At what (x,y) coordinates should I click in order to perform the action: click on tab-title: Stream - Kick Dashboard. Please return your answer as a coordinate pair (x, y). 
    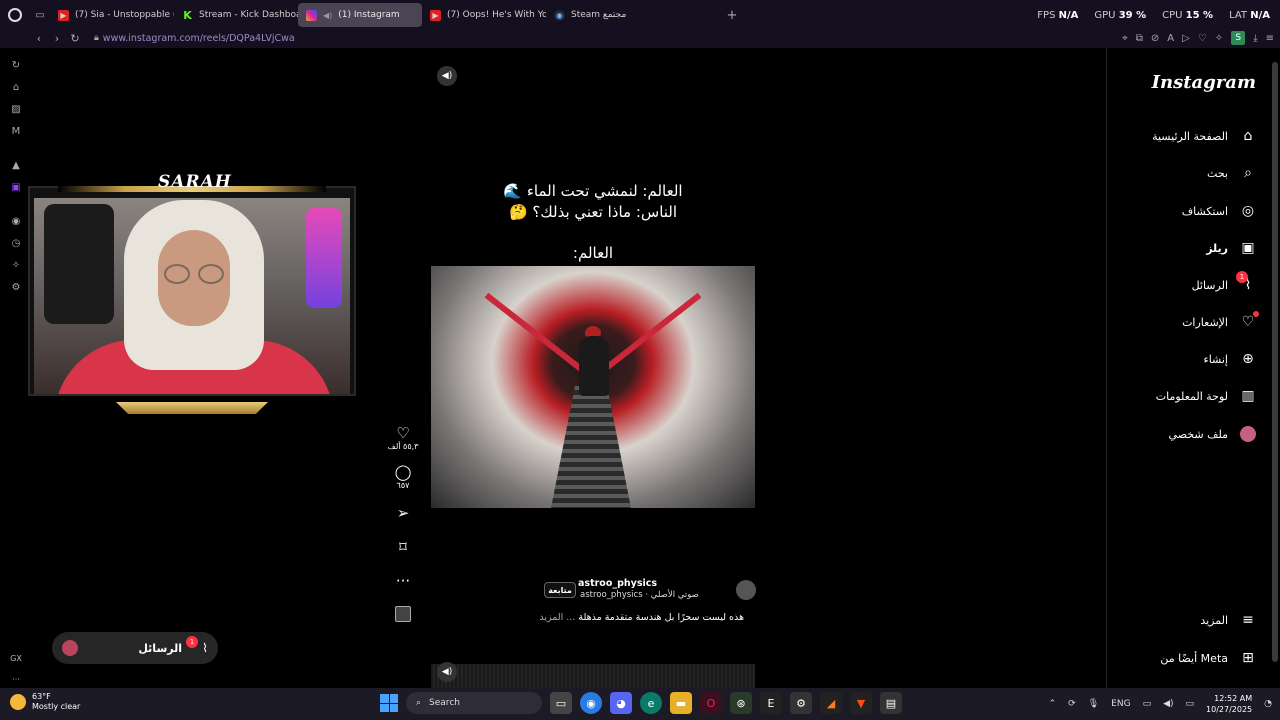
    Looking at the image, I should click on (248, 15).